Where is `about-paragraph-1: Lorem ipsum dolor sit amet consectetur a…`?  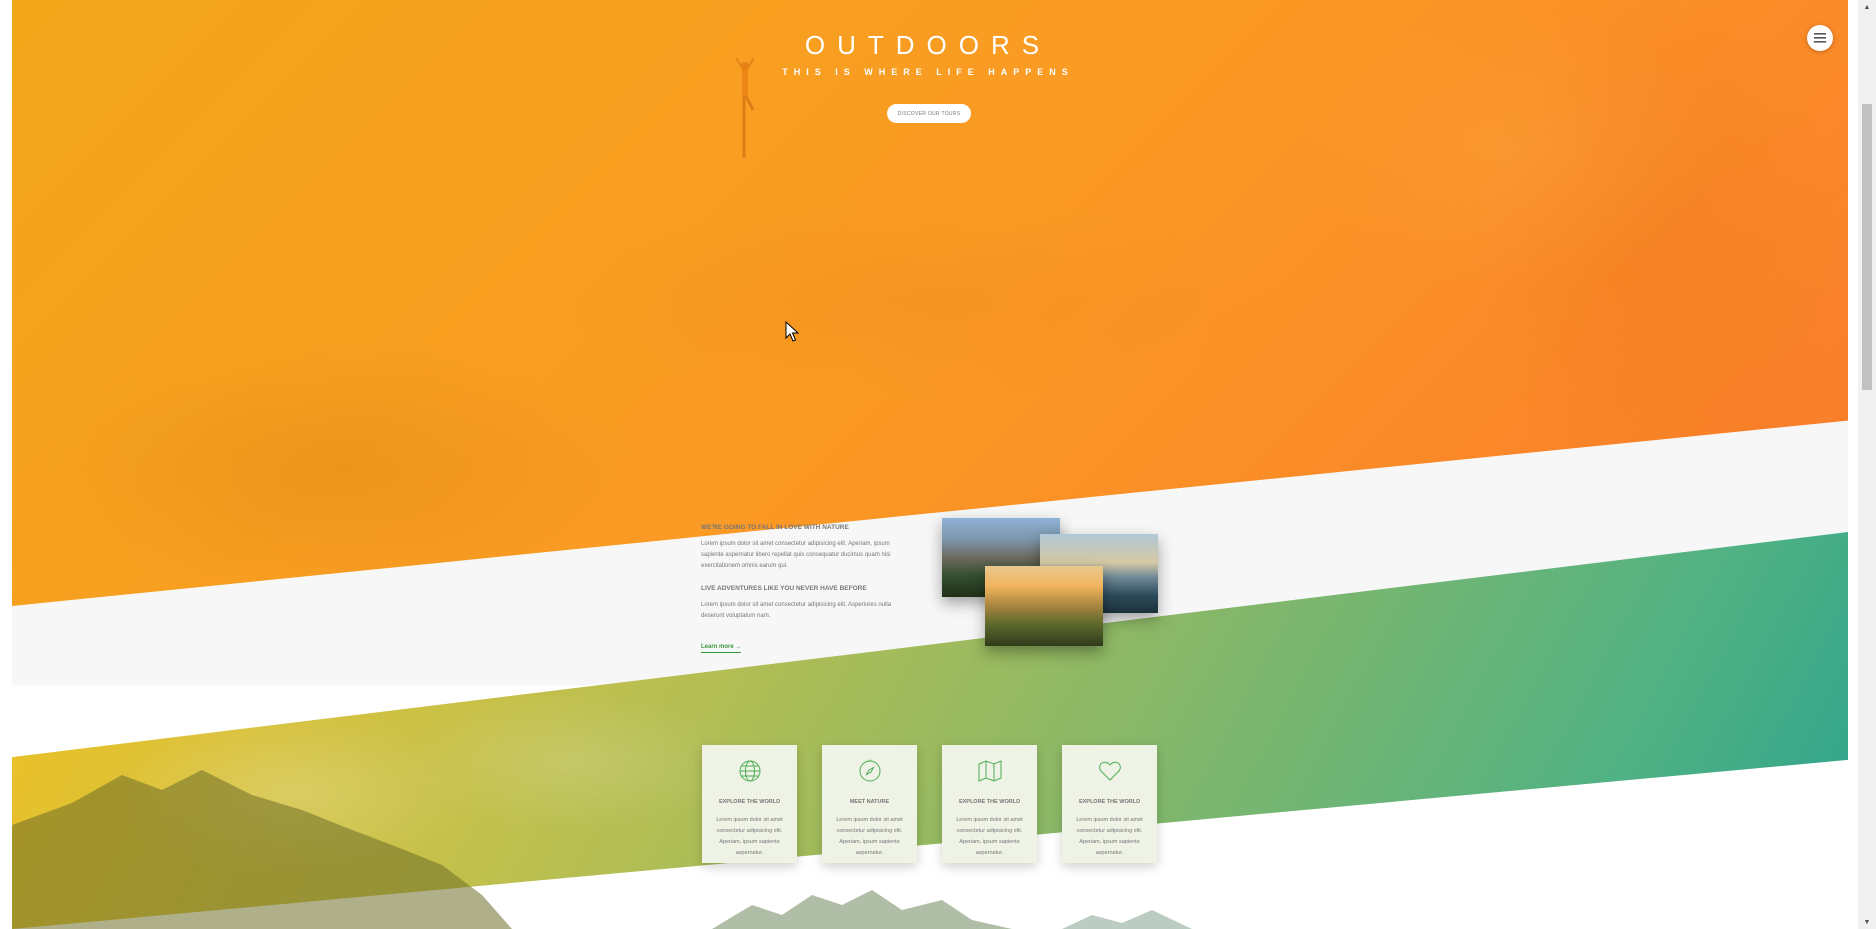
about-paragraph-1: Lorem ipsum dolor sit amet consectetur a… is located at coordinates (796, 555).